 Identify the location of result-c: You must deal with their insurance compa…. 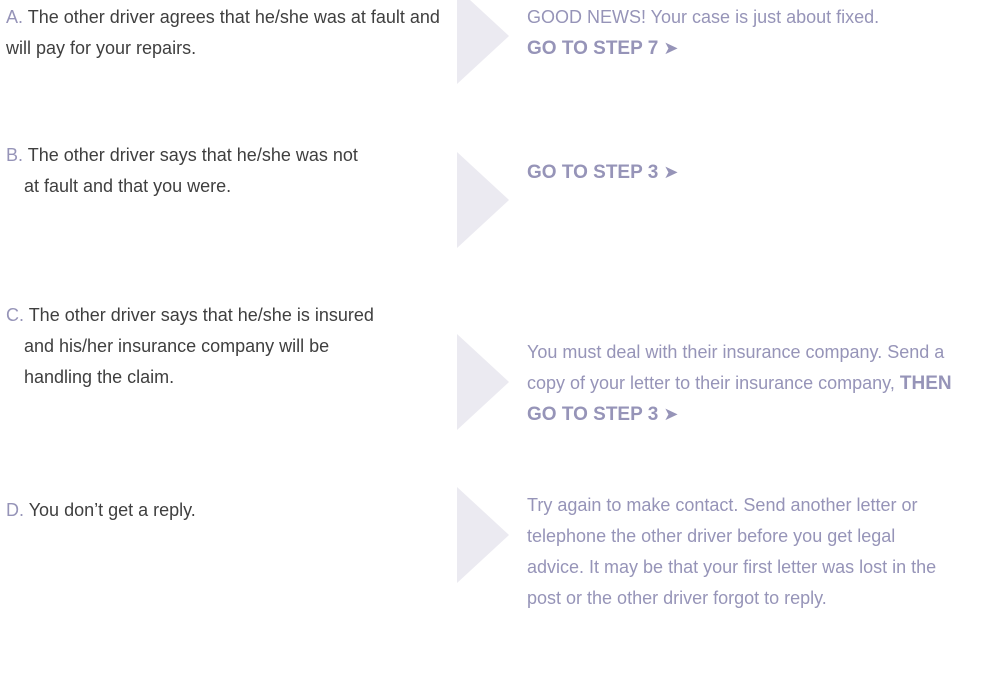
(752, 383).